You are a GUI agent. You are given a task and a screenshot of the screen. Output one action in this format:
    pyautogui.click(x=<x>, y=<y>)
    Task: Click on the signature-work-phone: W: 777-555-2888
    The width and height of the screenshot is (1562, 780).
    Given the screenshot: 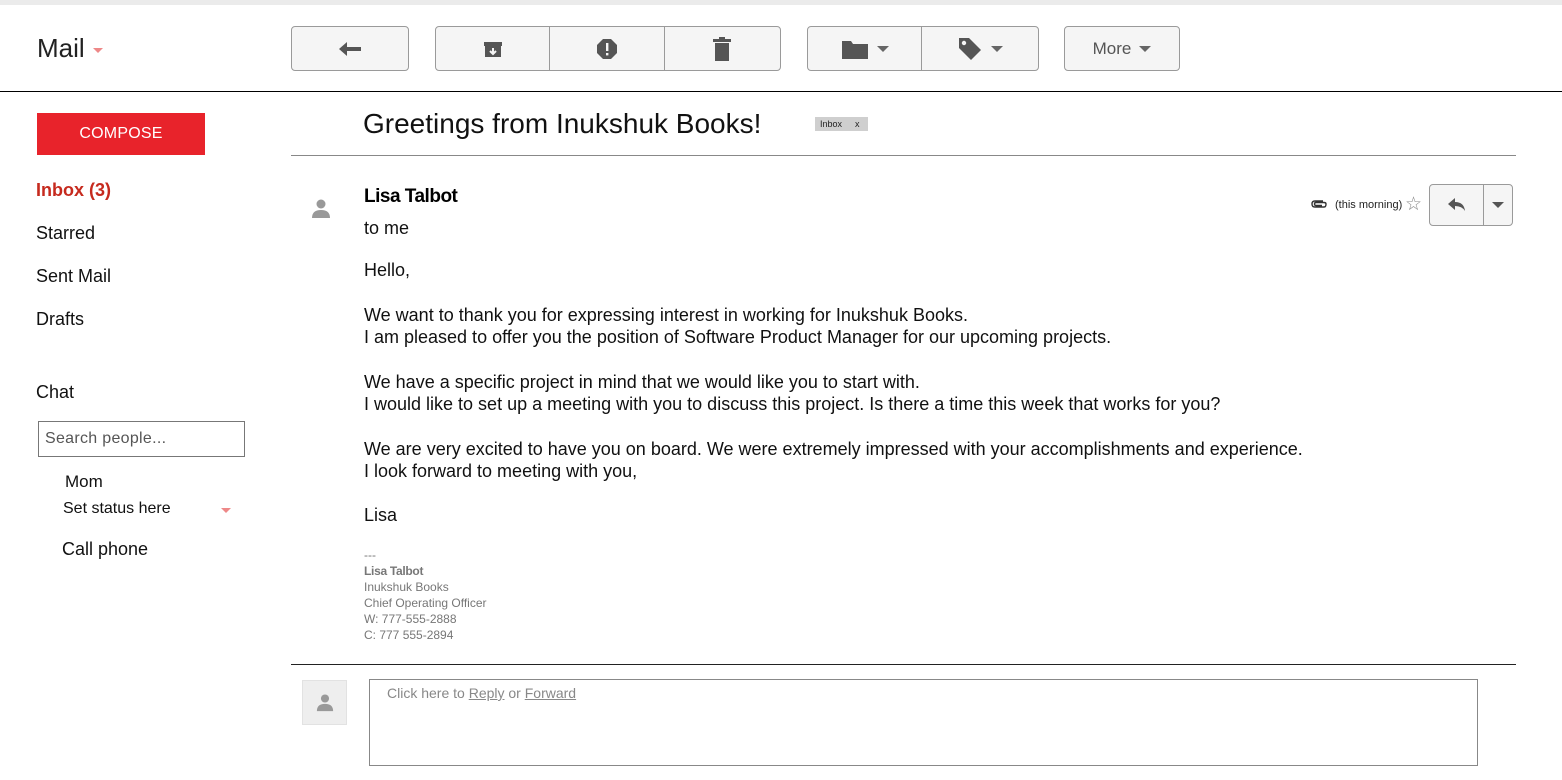 What is the action you would take?
    pyautogui.click(x=410, y=619)
    